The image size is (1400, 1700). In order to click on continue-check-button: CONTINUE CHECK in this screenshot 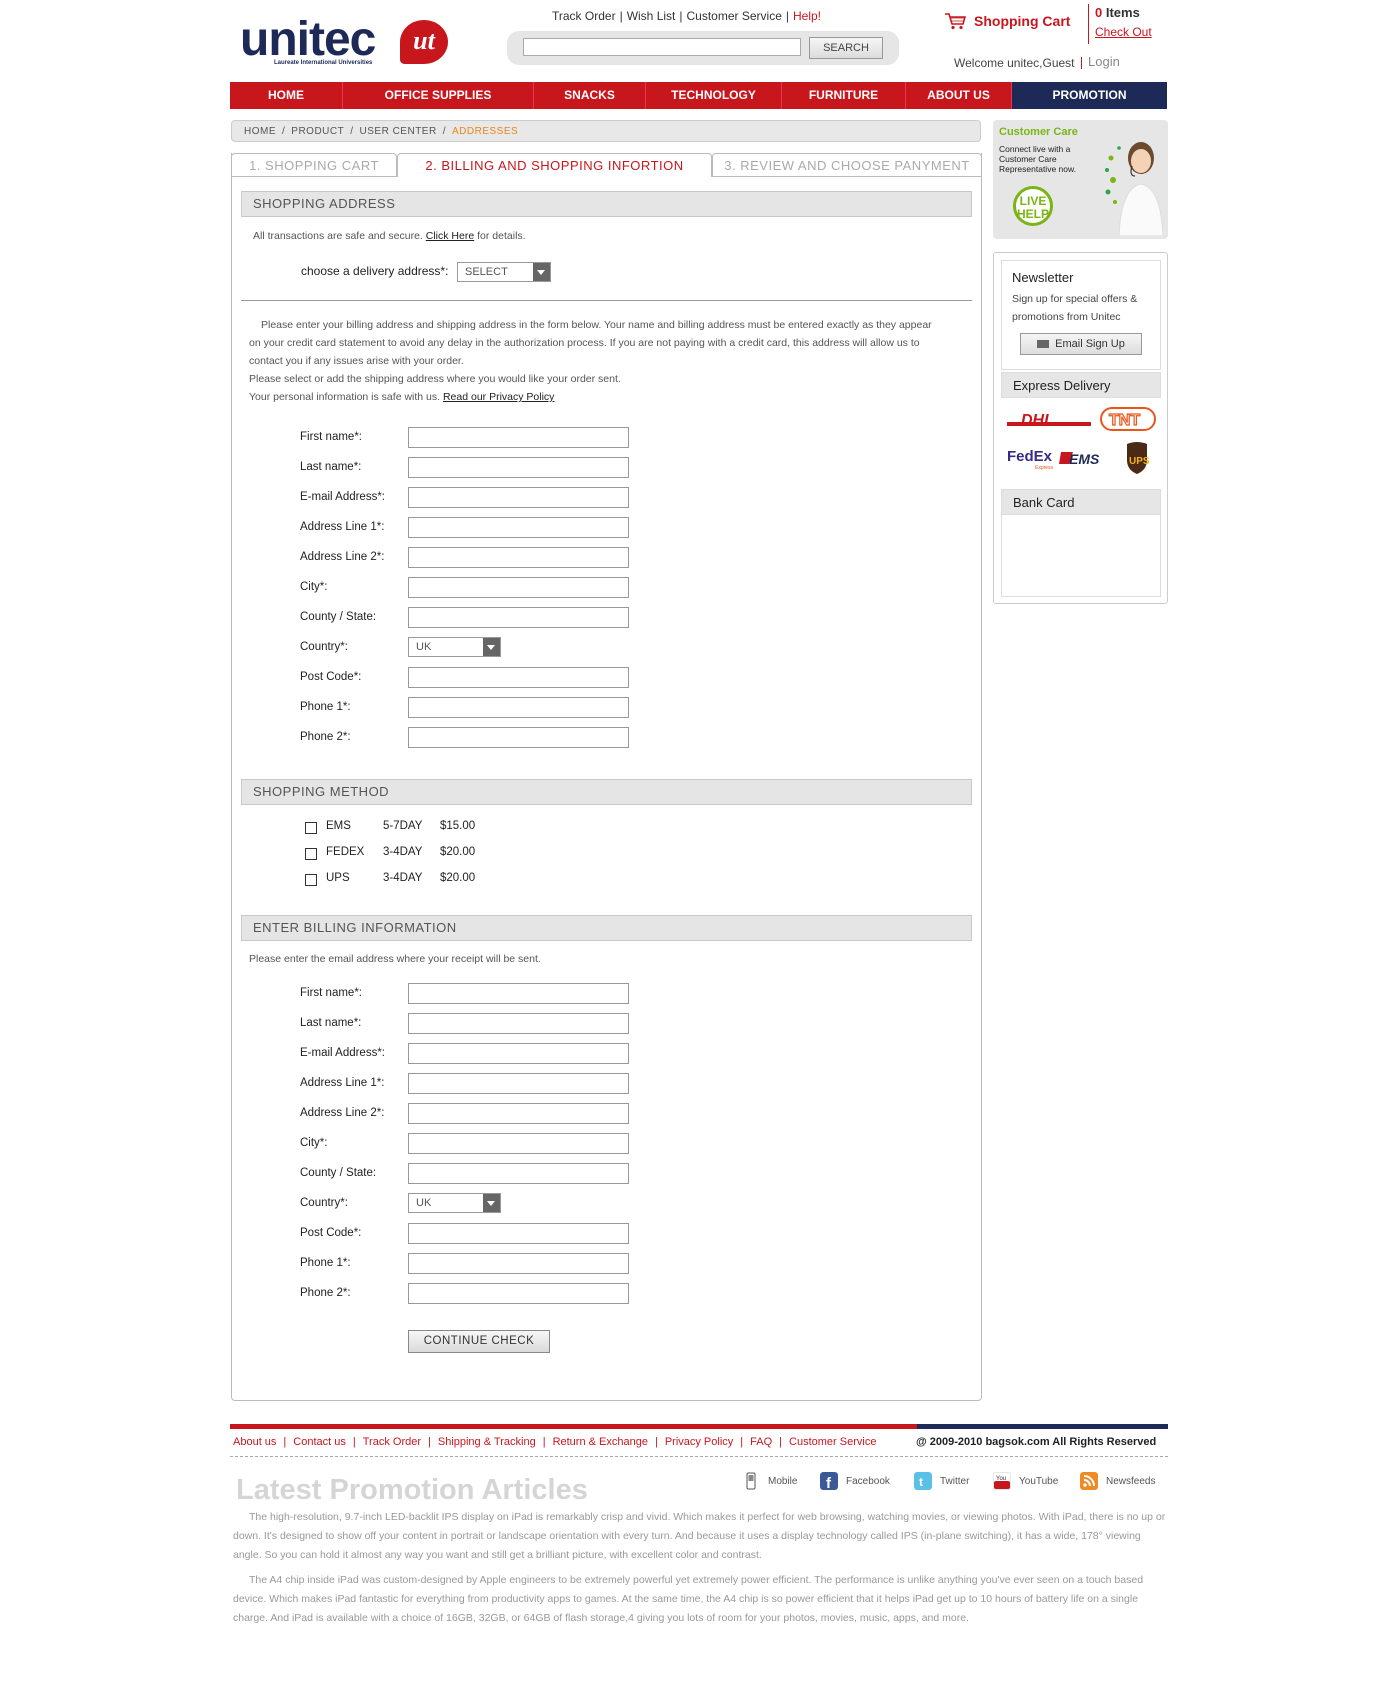, I will do `click(479, 1341)`.